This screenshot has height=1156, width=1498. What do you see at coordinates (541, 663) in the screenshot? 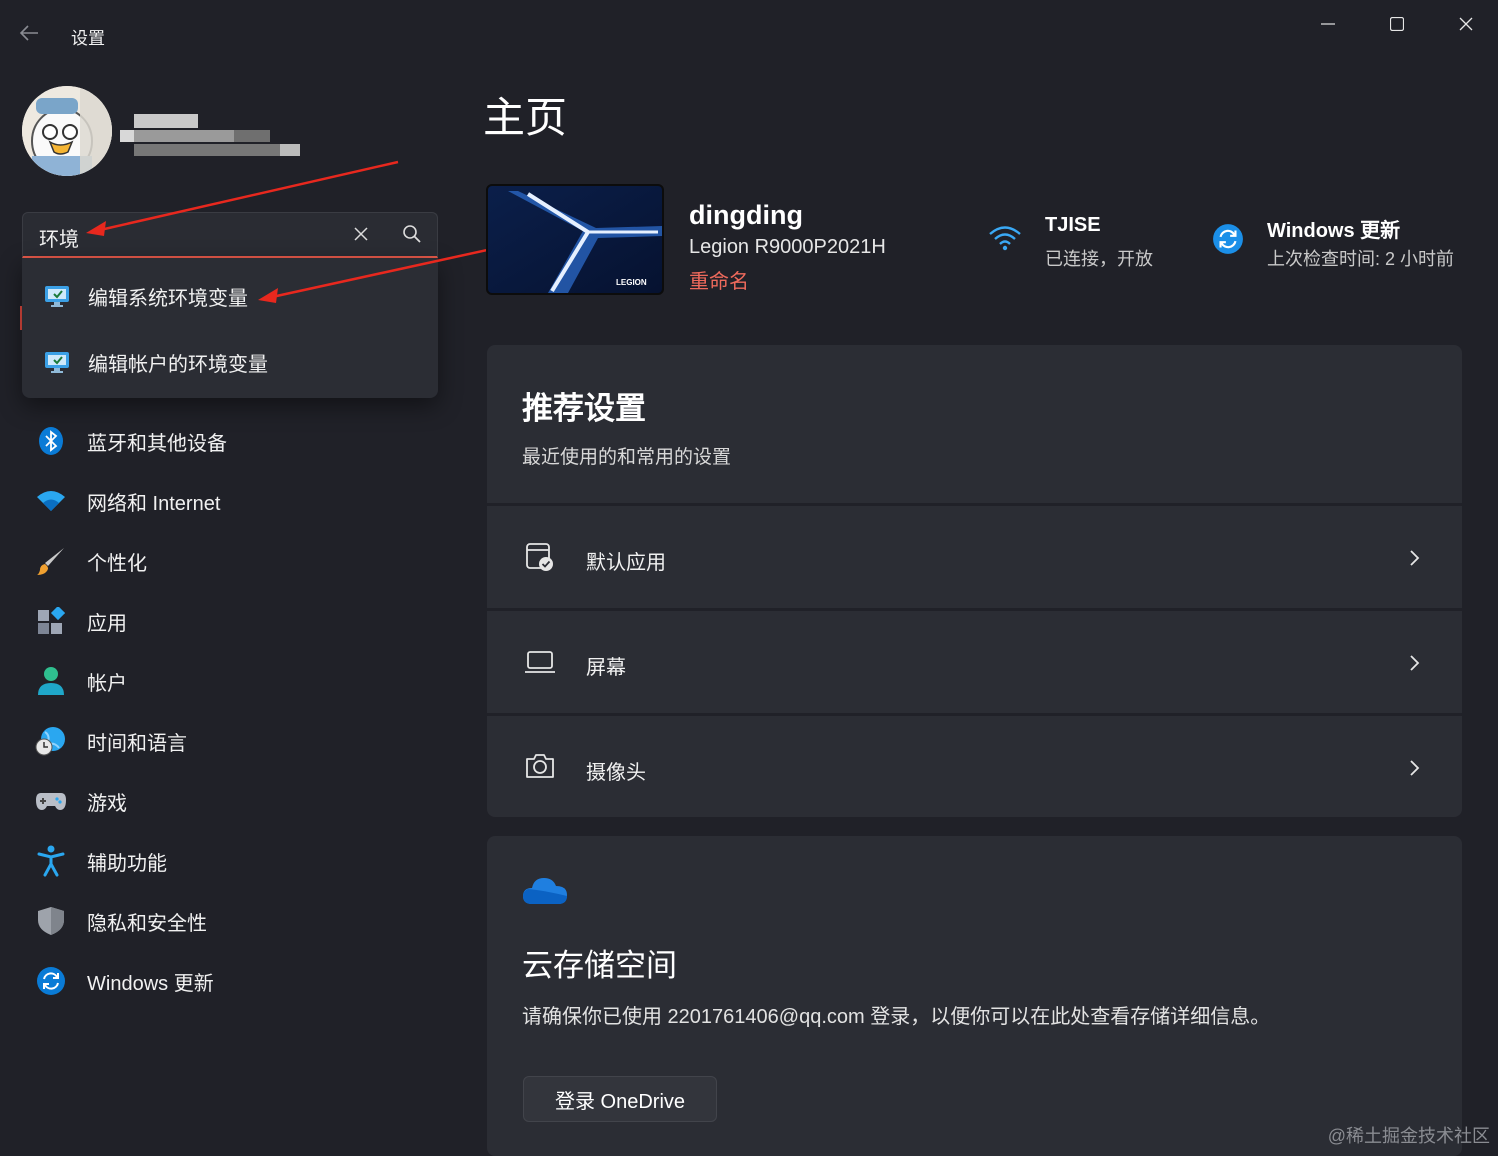
I see `laptop-icon` at bounding box center [541, 663].